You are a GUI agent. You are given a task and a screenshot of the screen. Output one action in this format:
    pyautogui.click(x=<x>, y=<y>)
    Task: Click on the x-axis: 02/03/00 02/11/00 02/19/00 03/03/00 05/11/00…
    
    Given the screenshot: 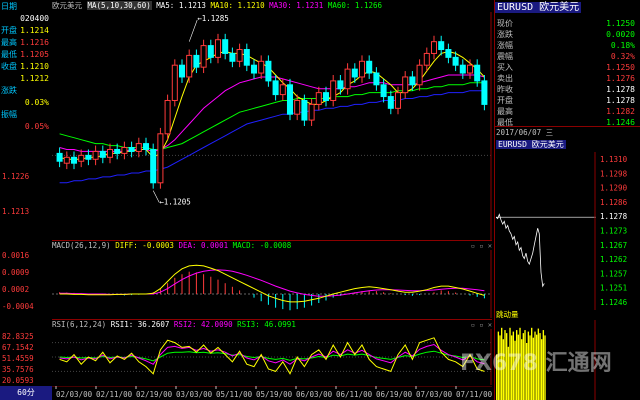 What is the action you would take?
    pyautogui.click(x=272, y=392)
    